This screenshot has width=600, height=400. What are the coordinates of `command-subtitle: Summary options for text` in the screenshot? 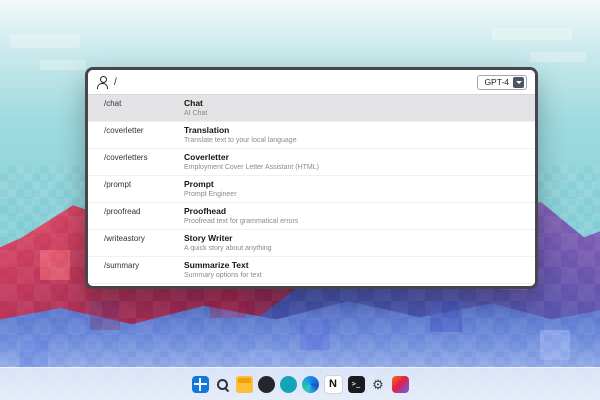 It's located at (223, 275).